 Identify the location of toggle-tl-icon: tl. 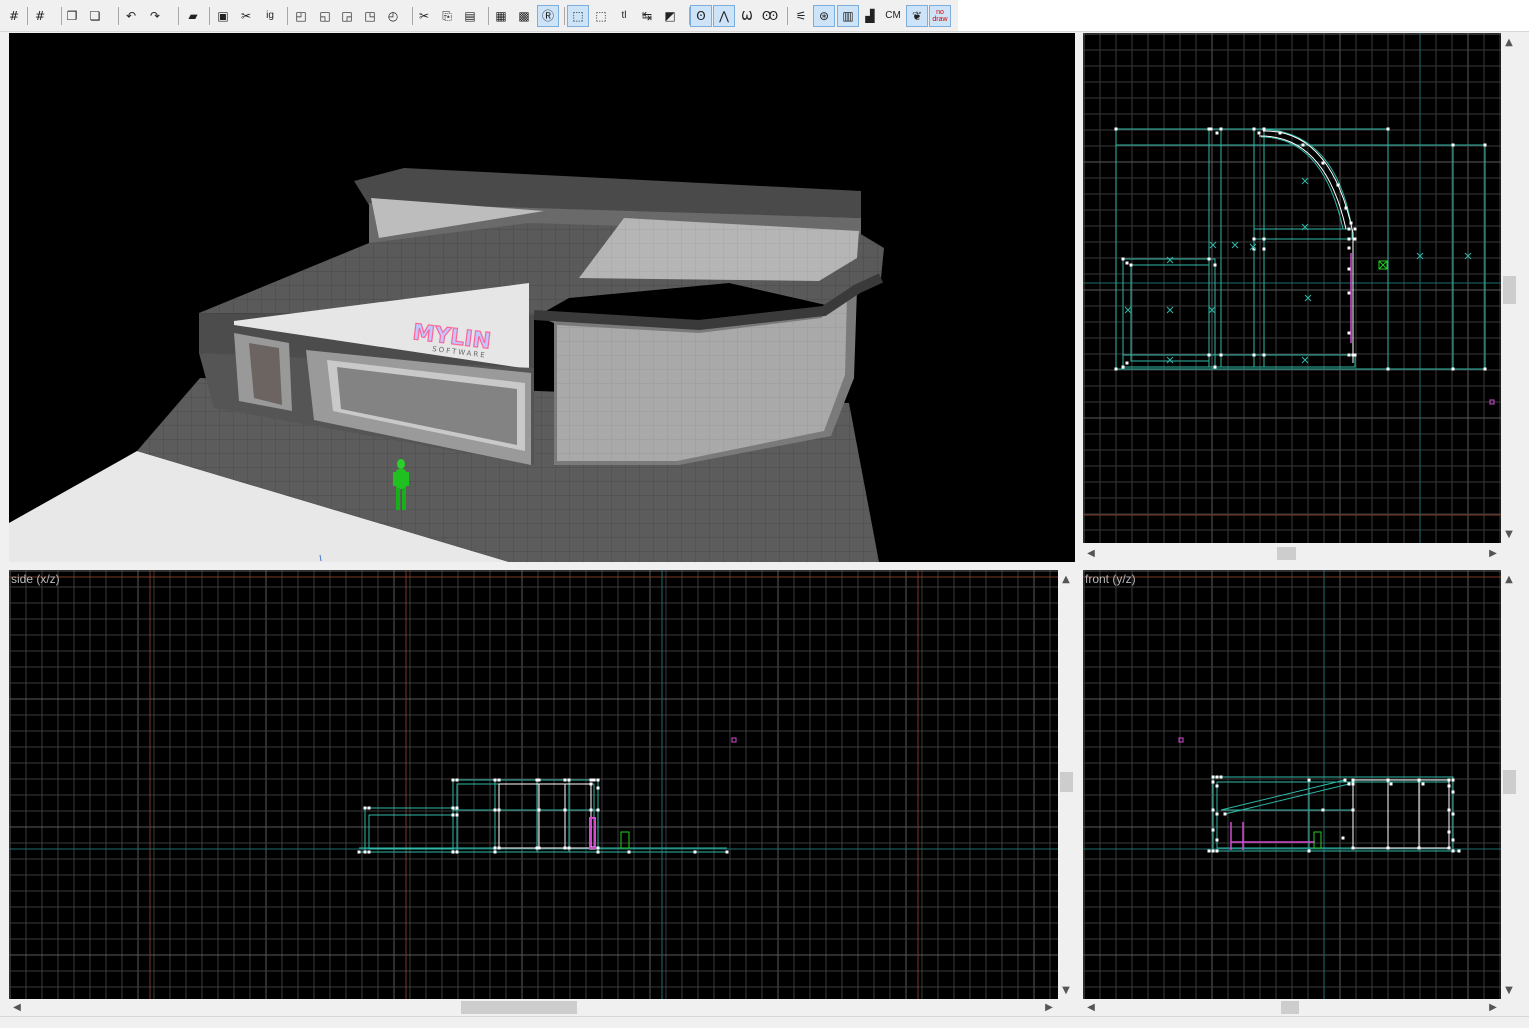
(624, 16).